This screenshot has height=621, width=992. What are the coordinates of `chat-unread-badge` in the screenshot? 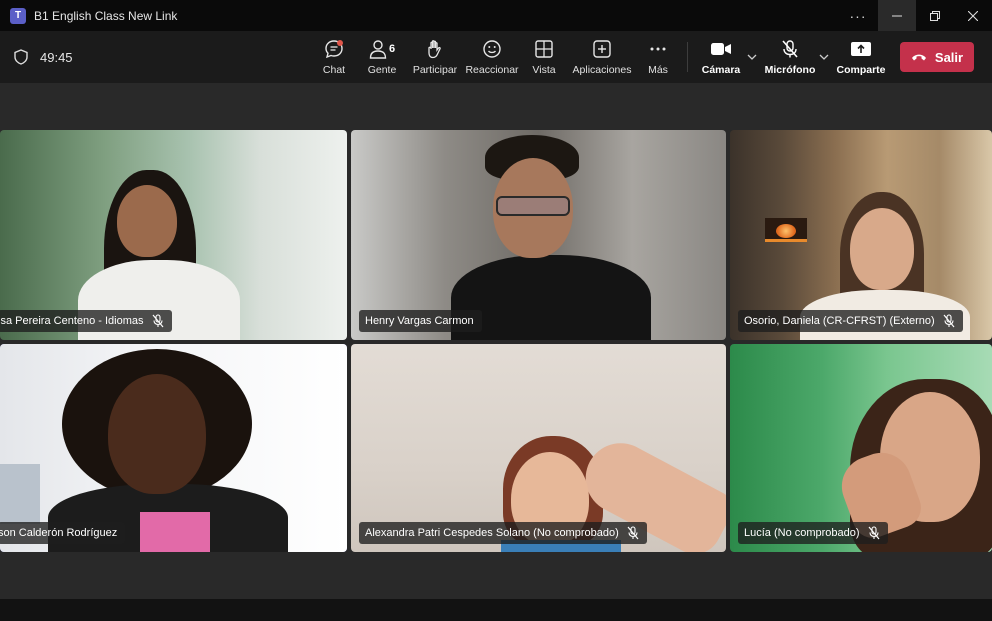 It's located at (340, 43).